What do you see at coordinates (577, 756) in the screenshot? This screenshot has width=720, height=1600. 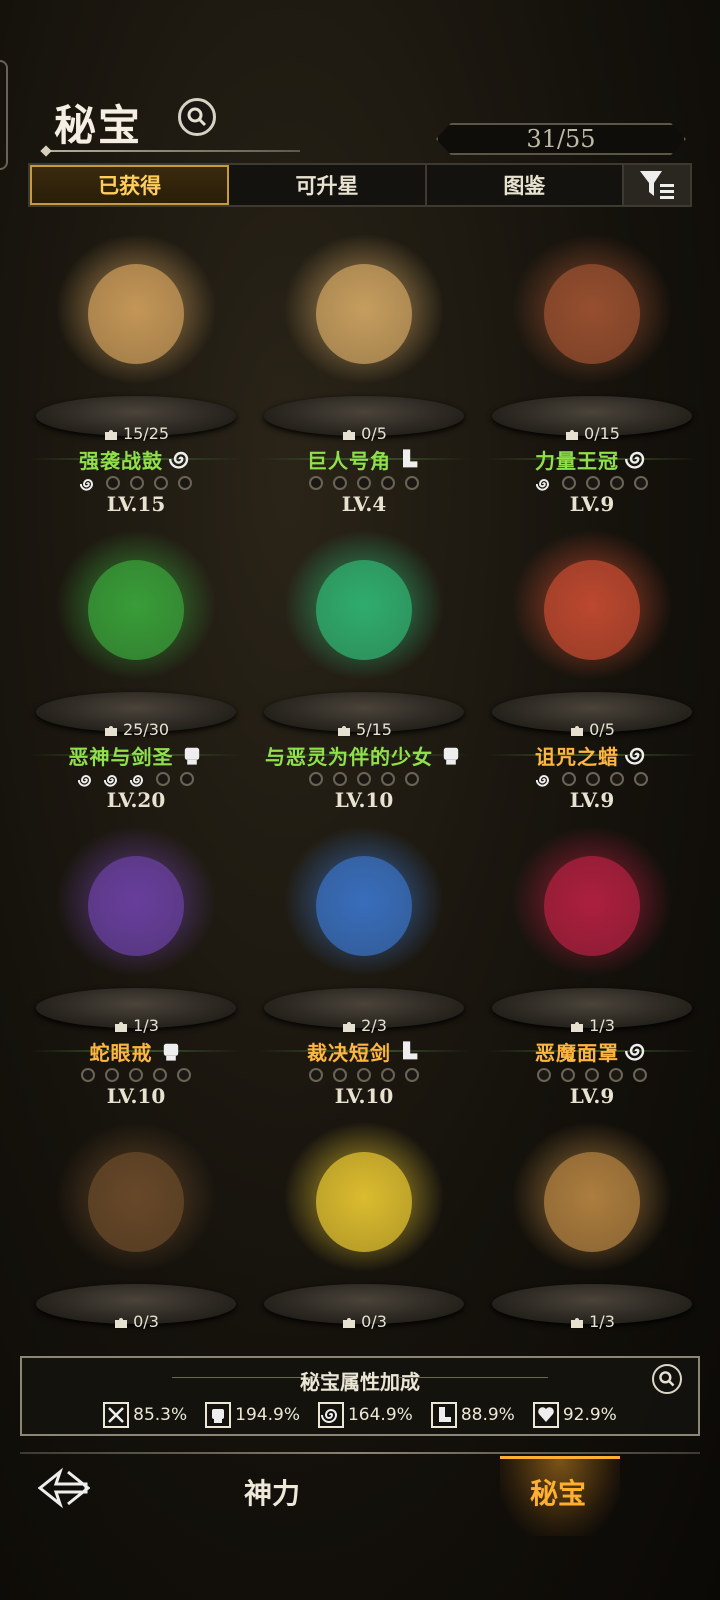 I see `treasure-name: 诅咒之蜡` at bounding box center [577, 756].